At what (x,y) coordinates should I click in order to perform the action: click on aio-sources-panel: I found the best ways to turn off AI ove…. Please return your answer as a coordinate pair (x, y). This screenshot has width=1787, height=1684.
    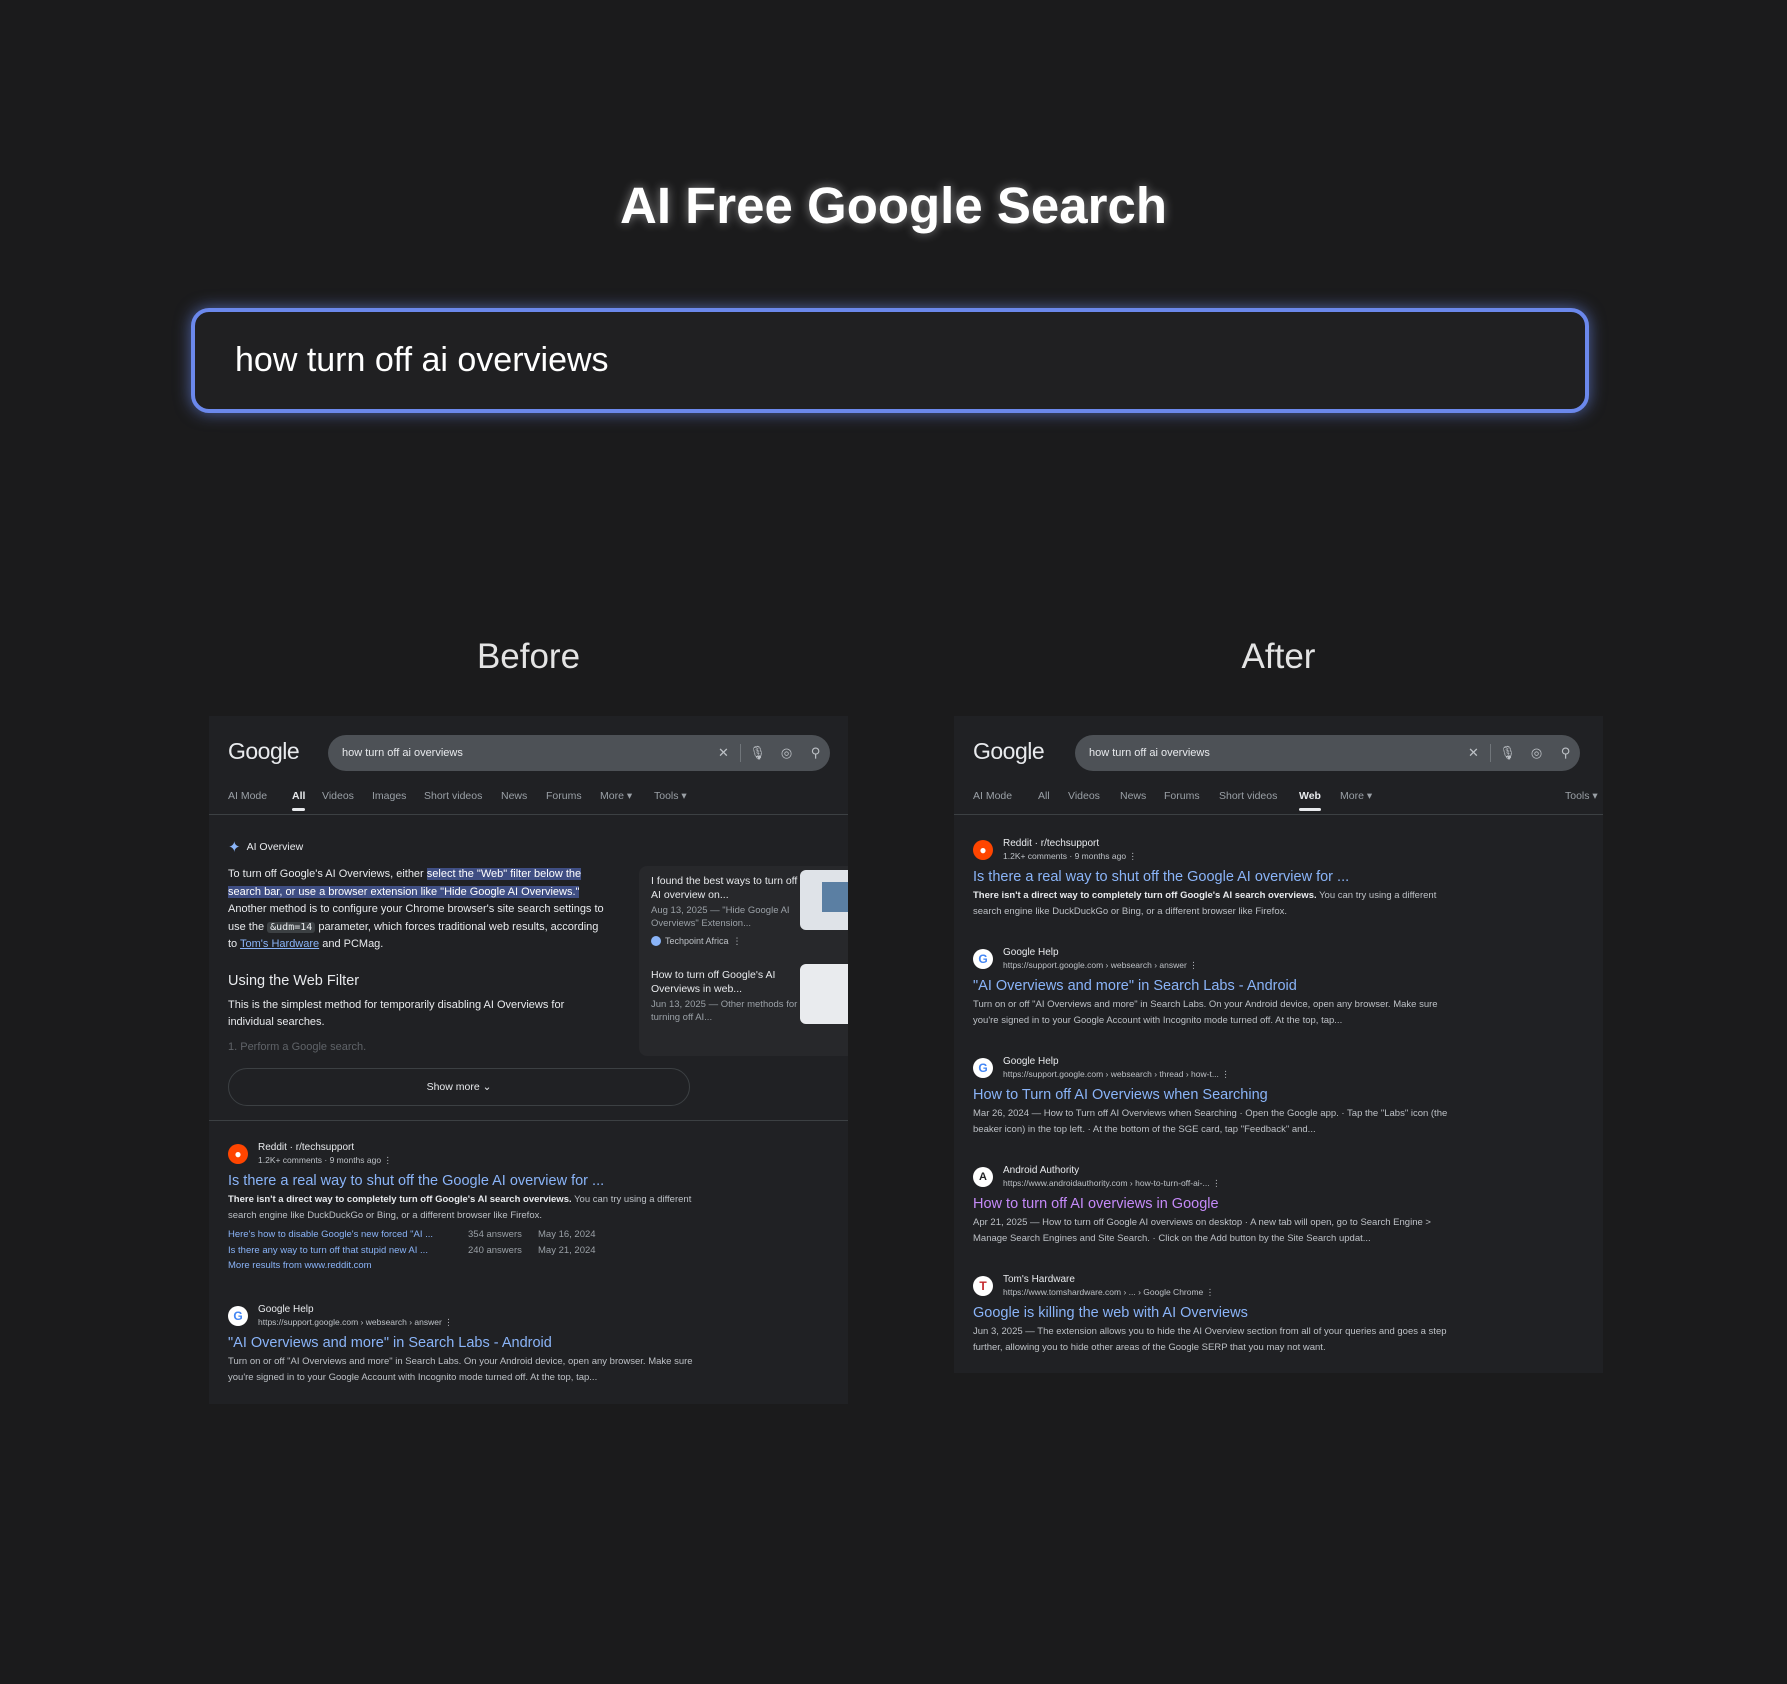
    Looking at the image, I should click on (743, 961).